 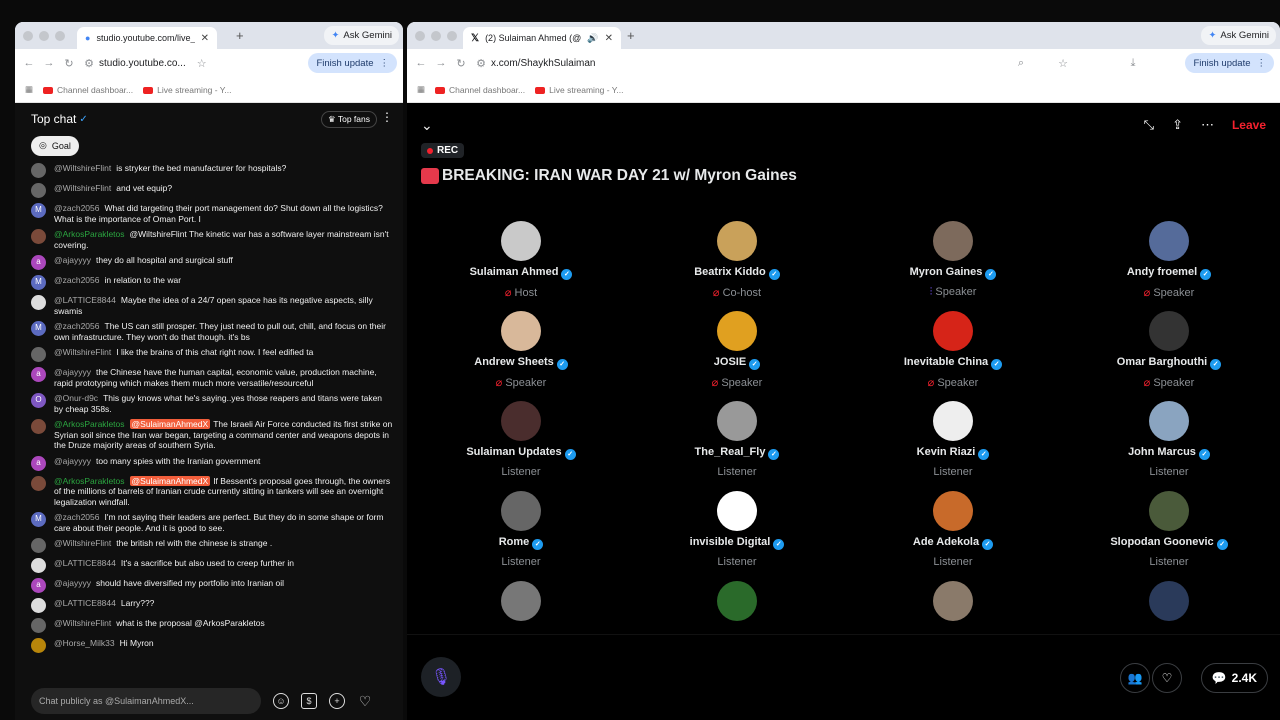 What do you see at coordinates (1249, 125) in the screenshot?
I see `leave-button: Leave` at bounding box center [1249, 125].